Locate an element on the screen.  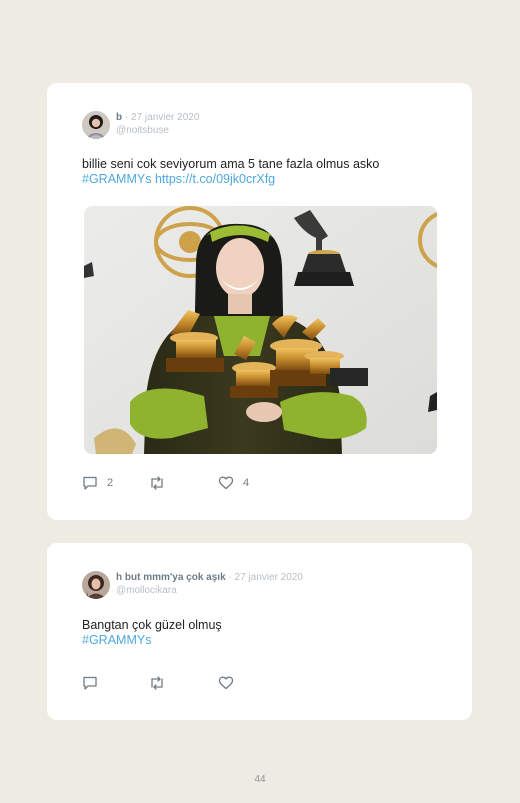
reply-button is located at coordinates (90, 683).